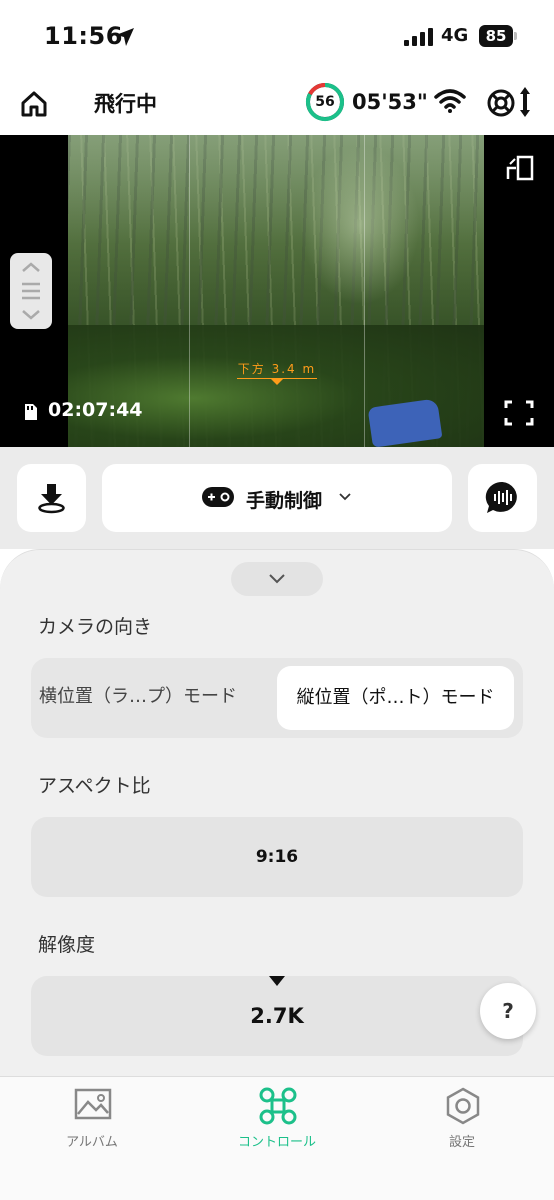 The height and width of the screenshot is (1200, 554). What do you see at coordinates (455, 35) in the screenshot?
I see `network-type: 4G` at bounding box center [455, 35].